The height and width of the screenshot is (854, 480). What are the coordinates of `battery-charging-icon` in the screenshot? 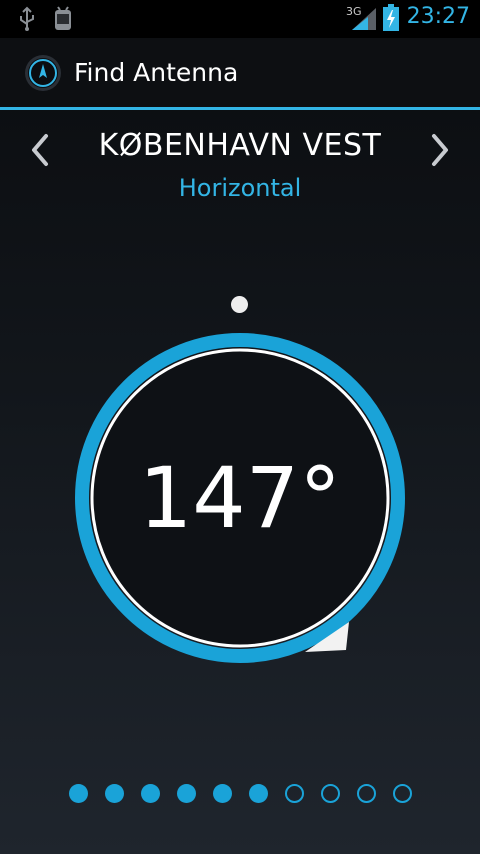 It's located at (391, 20).